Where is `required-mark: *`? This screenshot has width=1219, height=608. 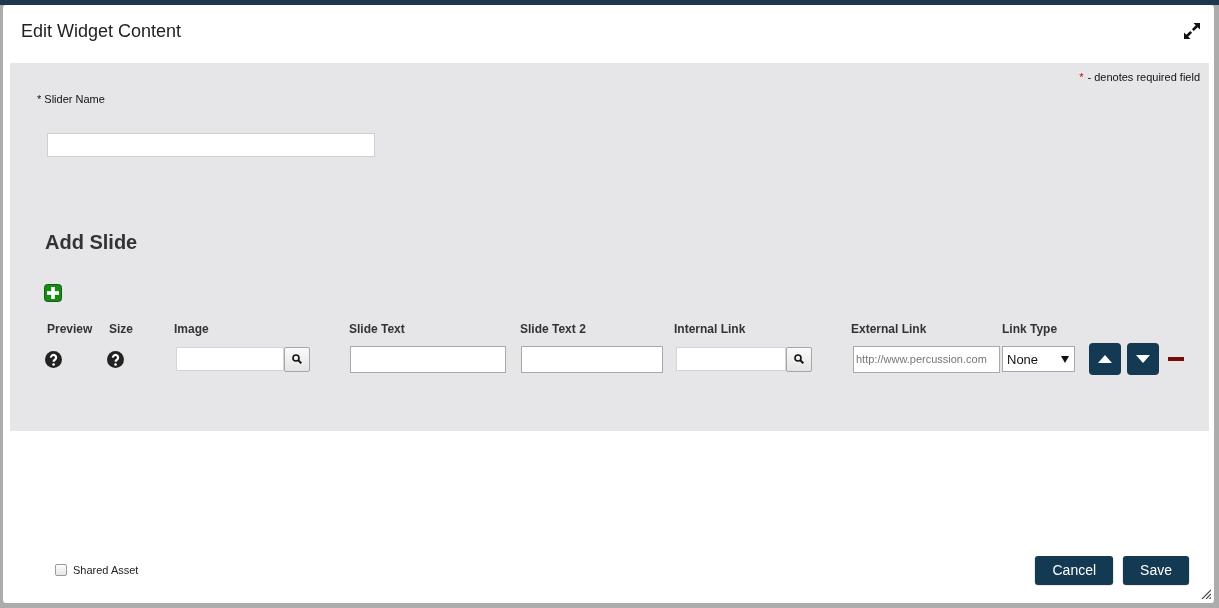
required-mark: * is located at coordinates (1081, 77).